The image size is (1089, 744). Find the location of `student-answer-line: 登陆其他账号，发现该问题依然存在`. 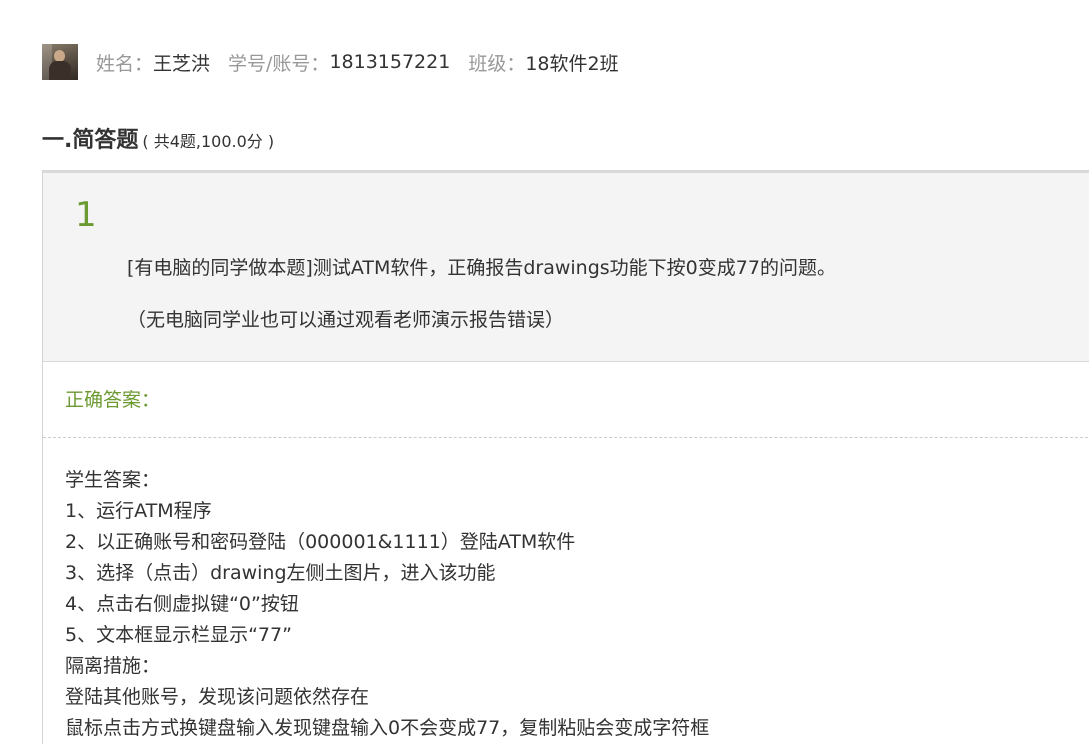

student-answer-line: 登陆其他账号，发现该问题依然存在 is located at coordinates (217, 697).